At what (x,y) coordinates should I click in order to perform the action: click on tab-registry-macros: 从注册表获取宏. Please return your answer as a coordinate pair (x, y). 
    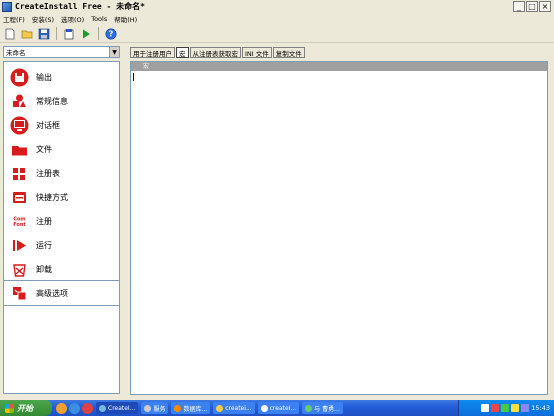
    Looking at the image, I should click on (215, 52).